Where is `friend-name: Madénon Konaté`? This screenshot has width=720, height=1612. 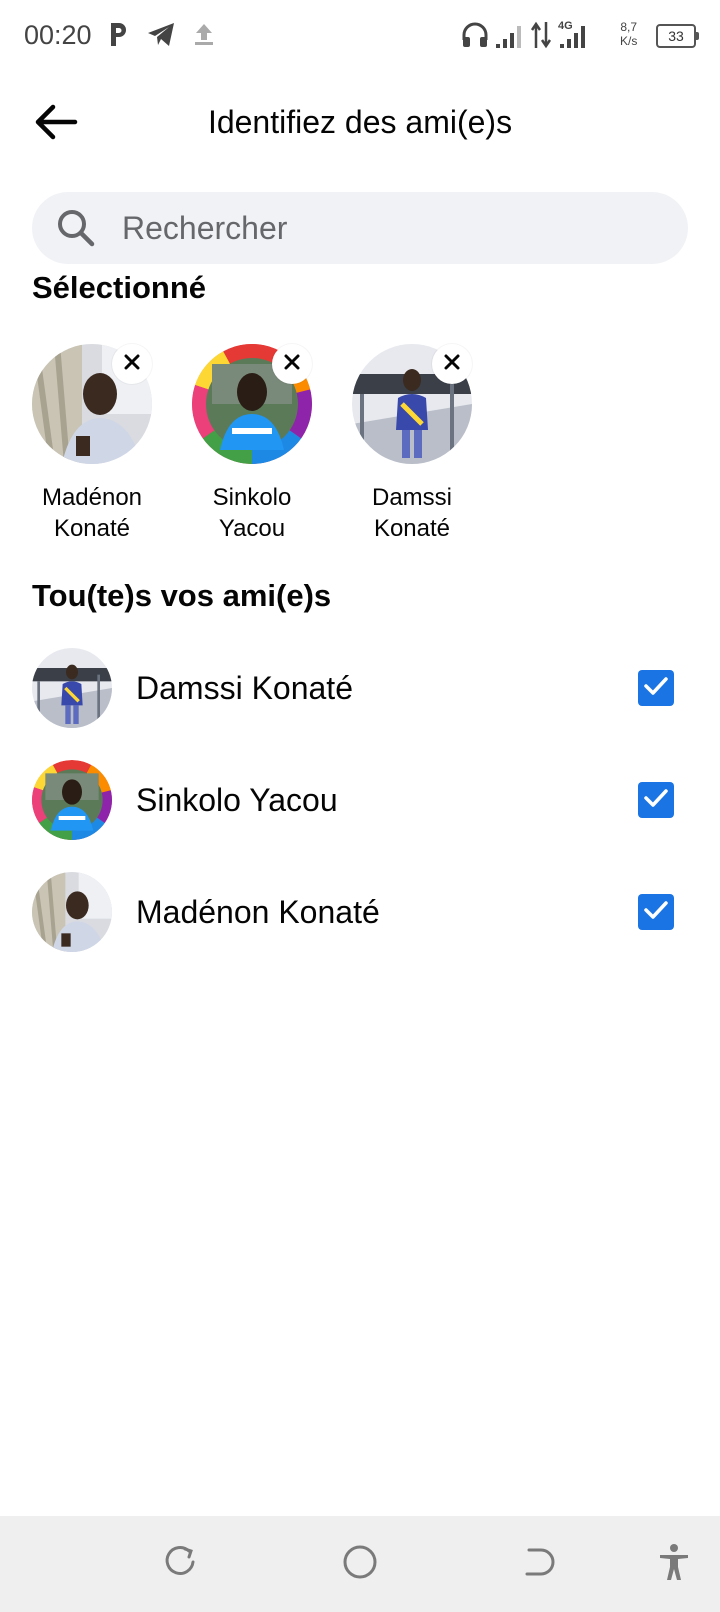 friend-name: Madénon Konaté is located at coordinates (258, 912).